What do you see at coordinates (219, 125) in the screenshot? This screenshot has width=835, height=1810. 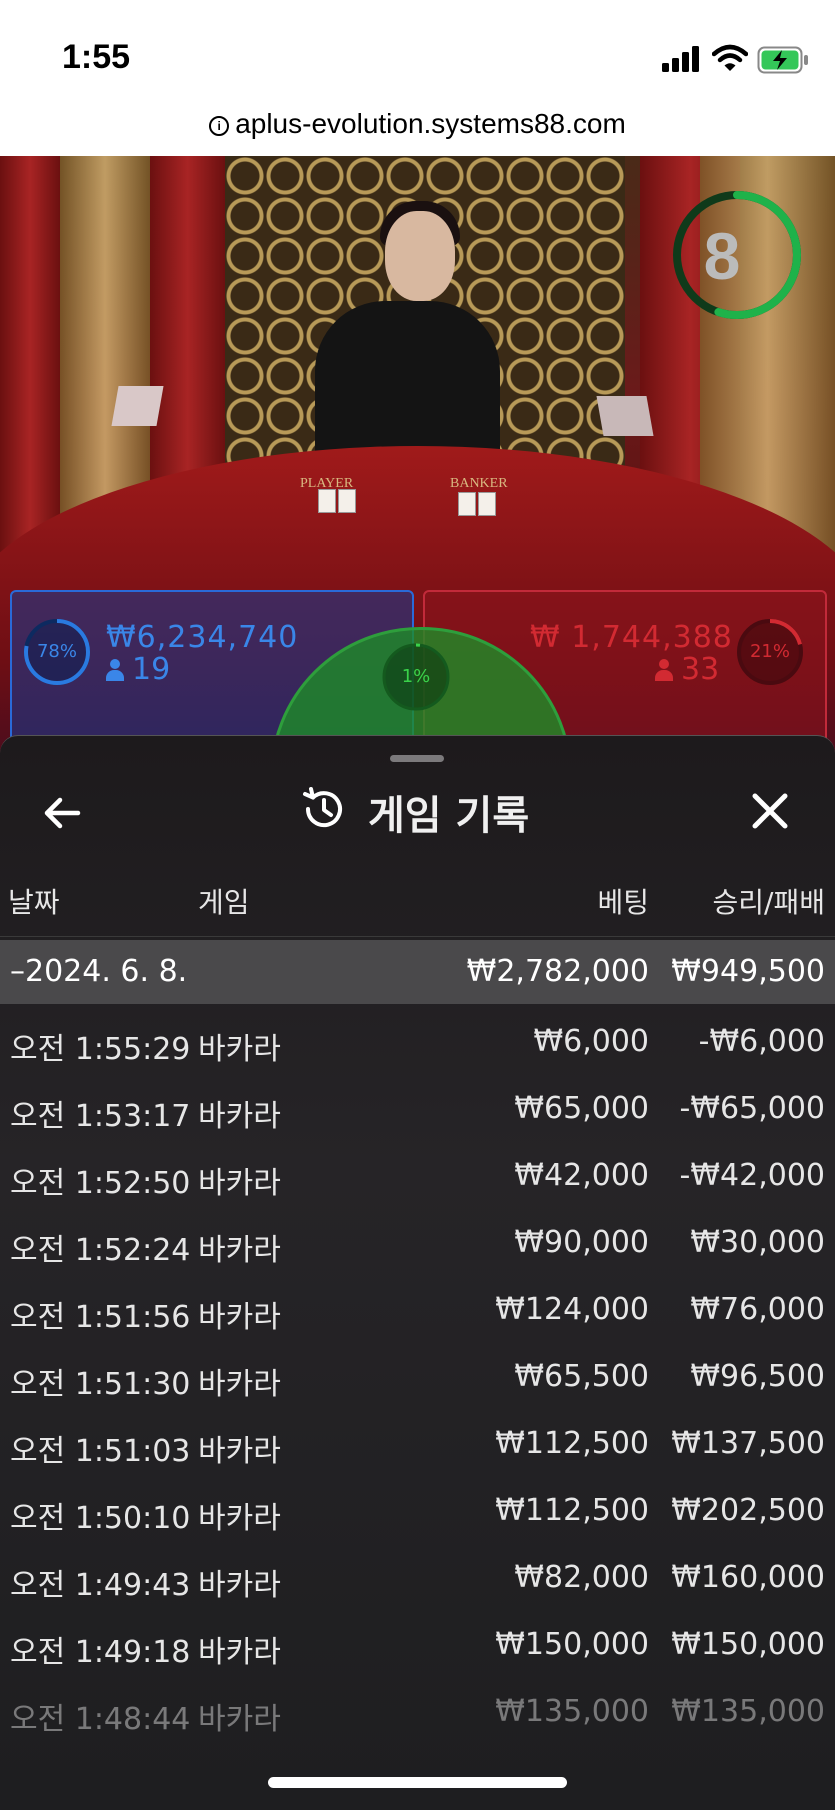 I see `info-icon: i` at bounding box center [219, 125].